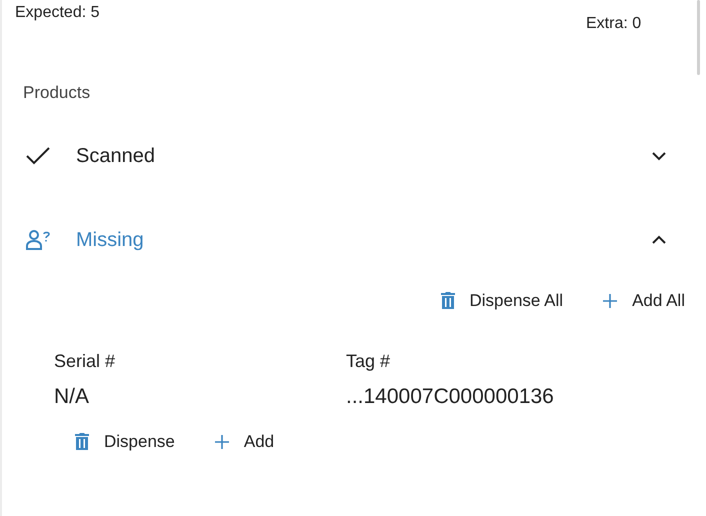 The width and height of the screenshot is (706, 516). What do you see at coordinates (116, 156) in the screenshot?
I see `section-title: Scanned` at bounding box center [116, 156].